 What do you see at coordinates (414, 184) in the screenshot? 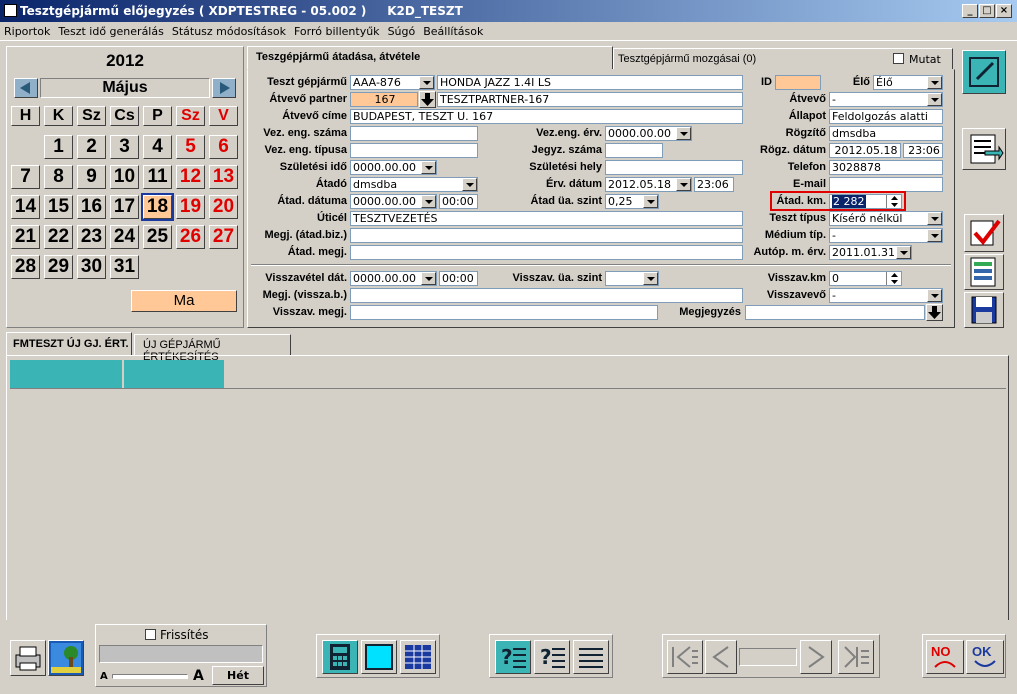
I see `handover-select: dmsdba` at bounding box center [414, 184].